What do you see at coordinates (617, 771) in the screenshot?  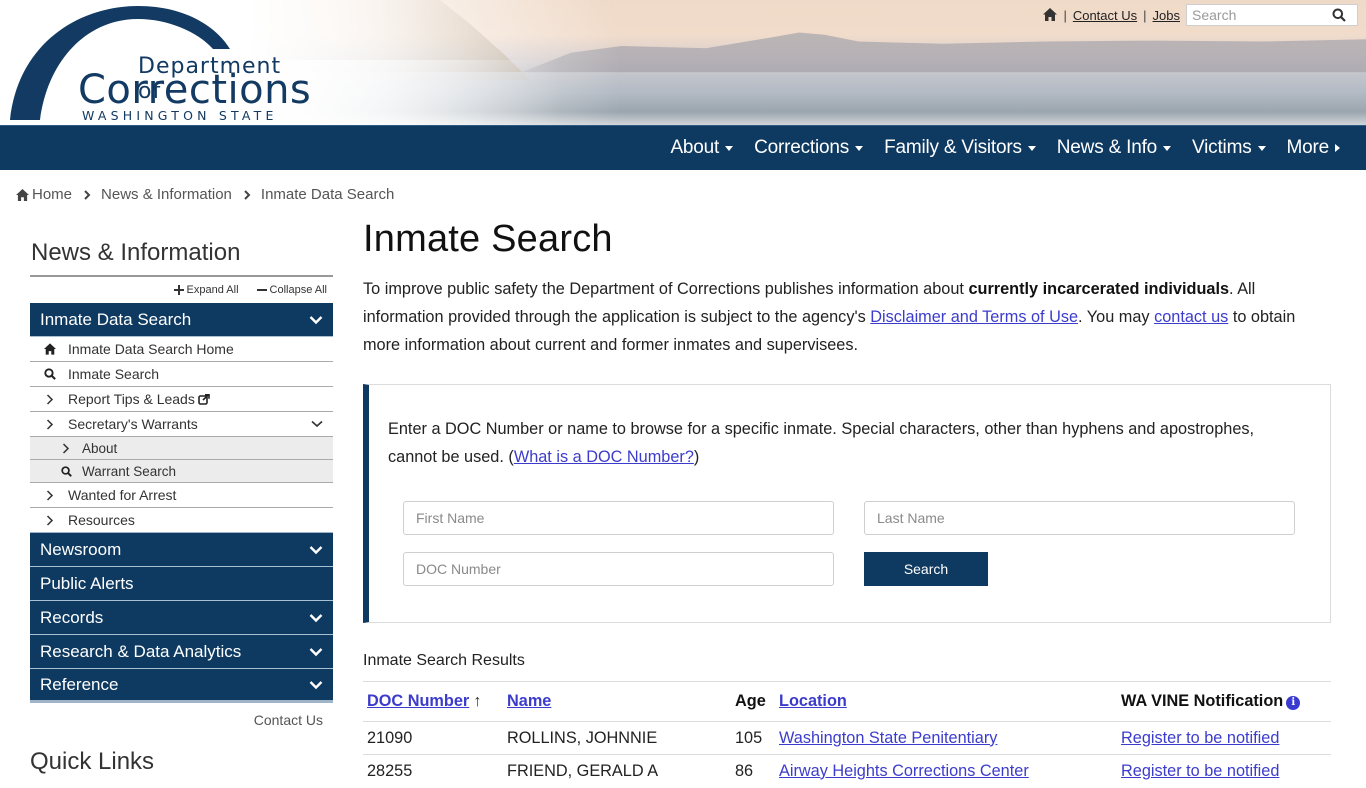 I see `cell-name: FRIEND, GERALD A` at bounding box center [617, 771].